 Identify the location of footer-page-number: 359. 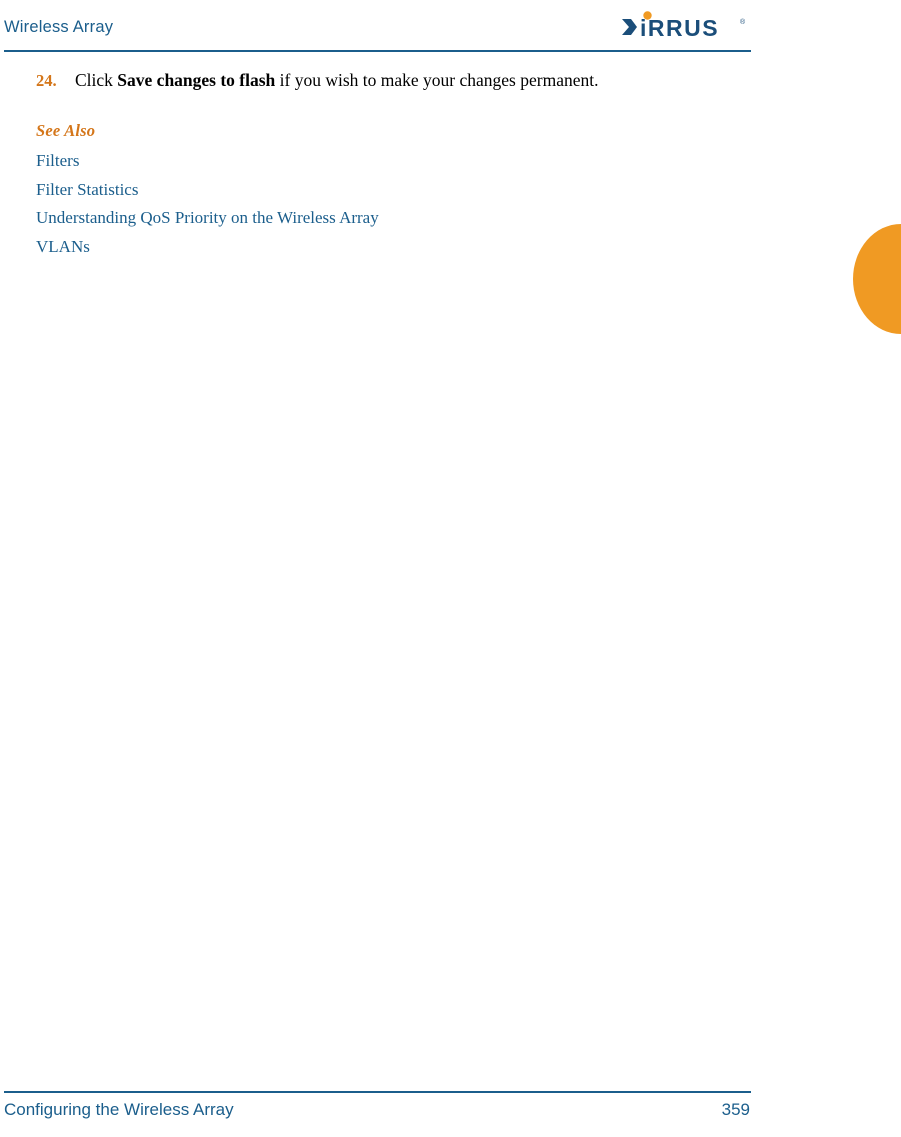
(735, 1109).